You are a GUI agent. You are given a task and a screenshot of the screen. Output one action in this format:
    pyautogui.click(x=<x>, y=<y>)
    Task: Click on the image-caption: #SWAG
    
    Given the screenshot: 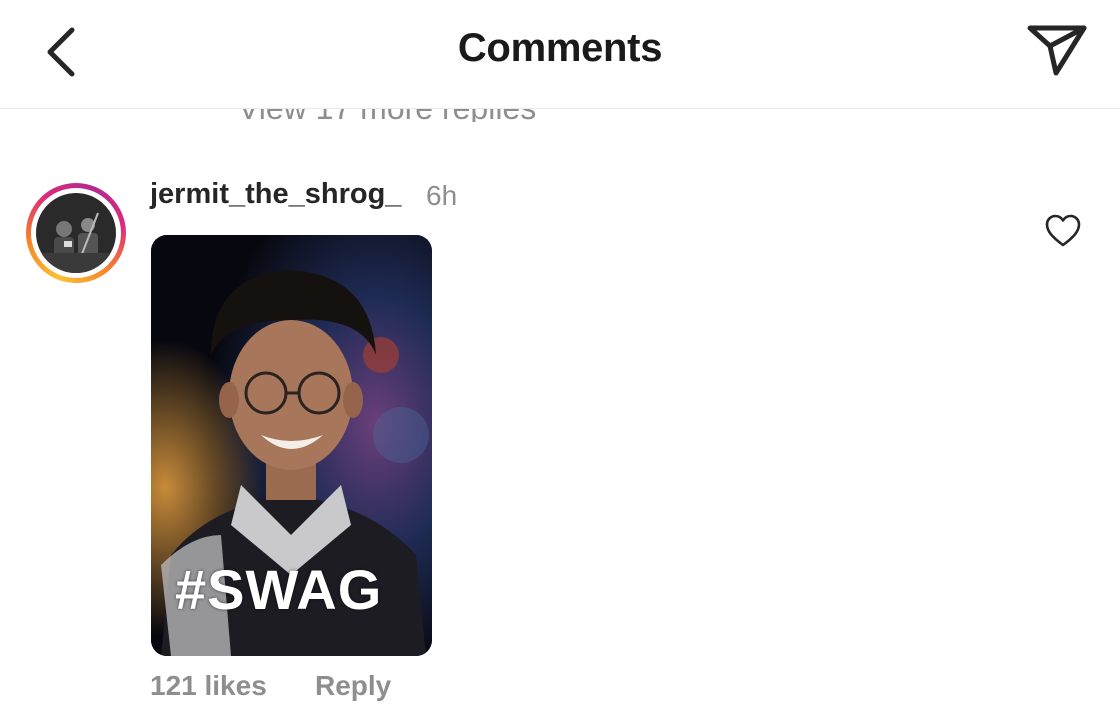 What is the action you would take?
    pyautogui.click(x=279, y=589)
    